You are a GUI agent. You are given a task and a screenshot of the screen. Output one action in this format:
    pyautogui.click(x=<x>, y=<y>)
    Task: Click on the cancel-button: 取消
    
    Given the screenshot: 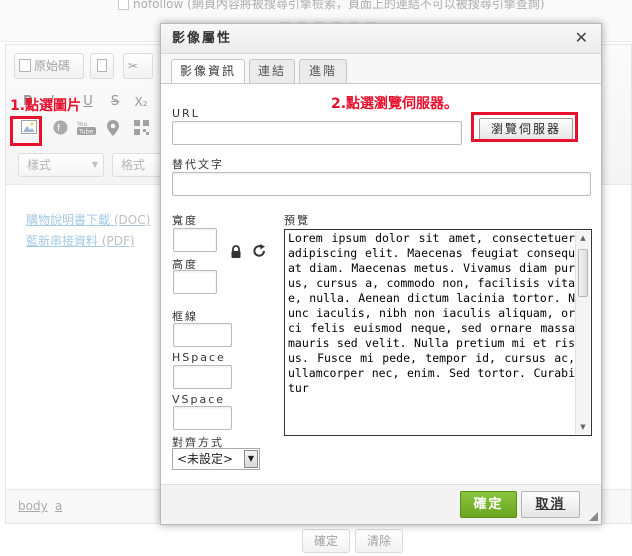 What is the action you would take?
    pyautogui.click(x=550, y=504)
    